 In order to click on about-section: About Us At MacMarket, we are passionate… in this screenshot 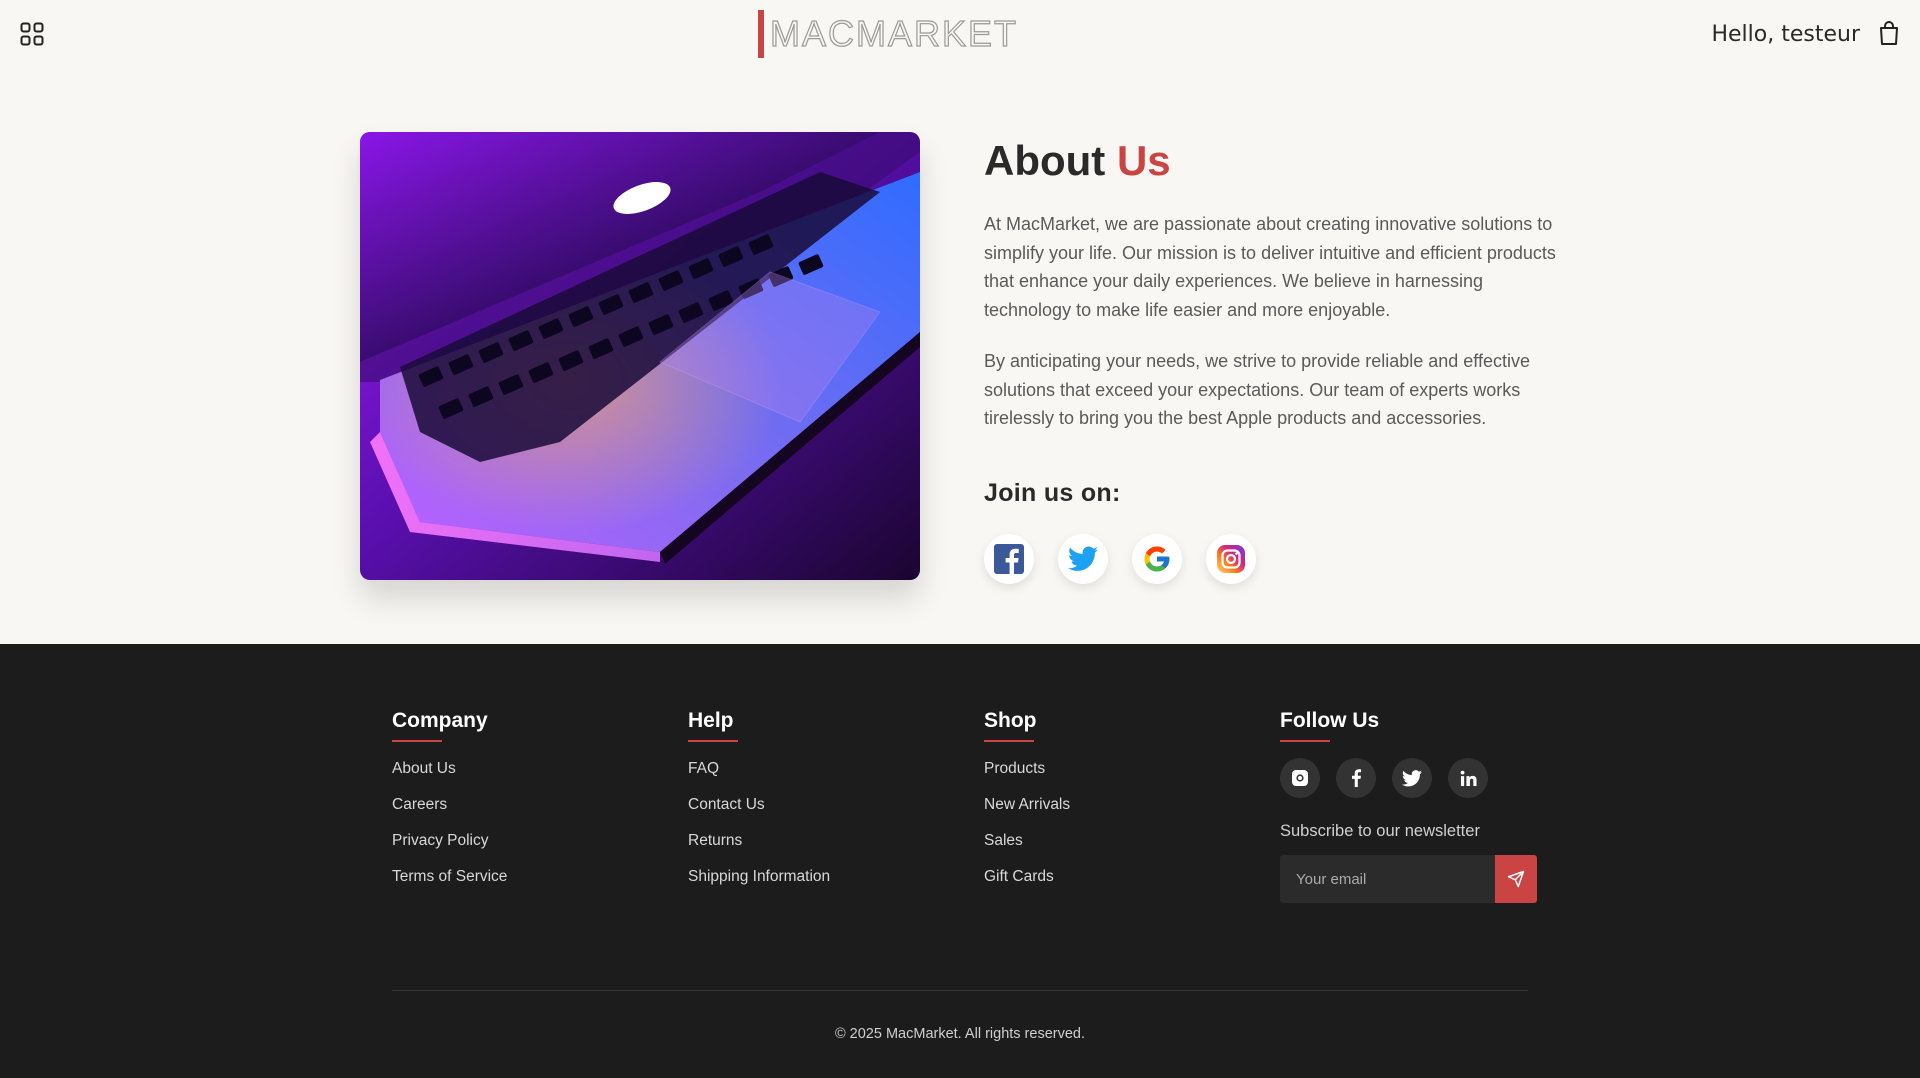, I will do `click(1274, 360)`.